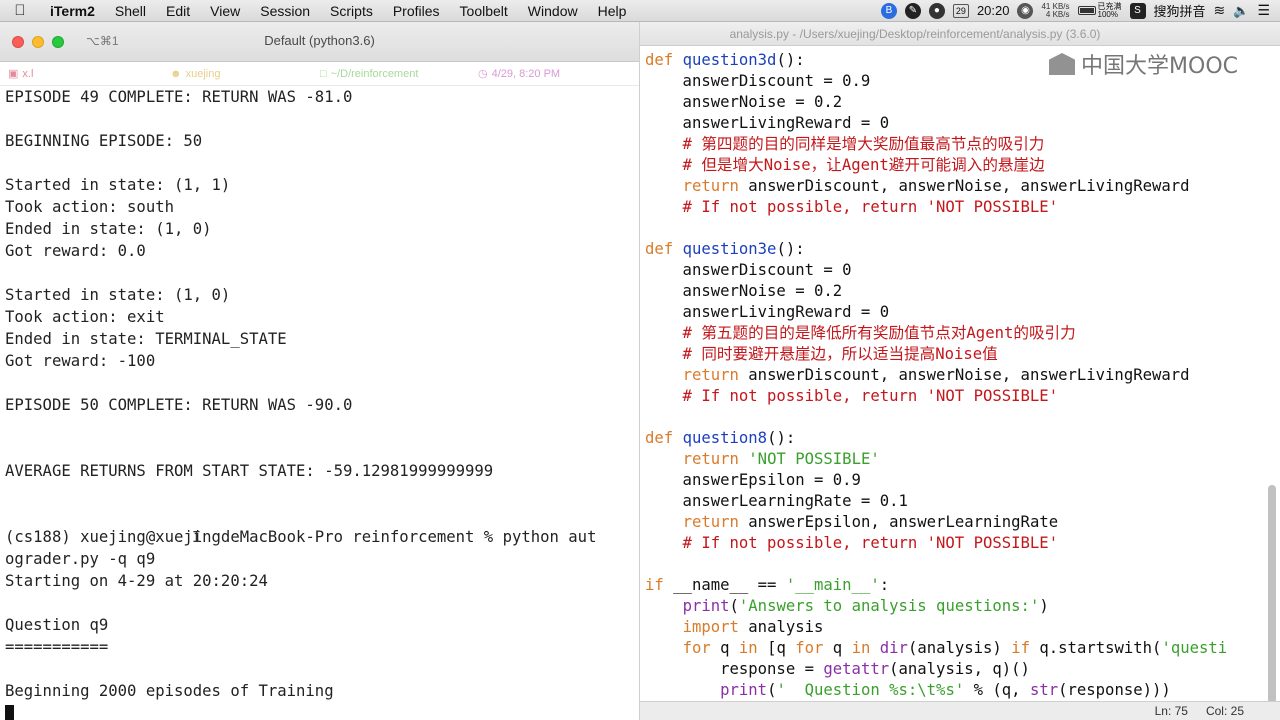 The height and width of the screenshot is (720, 1280). I want to click on menu-profiles: Profiles, so click(416, 11).